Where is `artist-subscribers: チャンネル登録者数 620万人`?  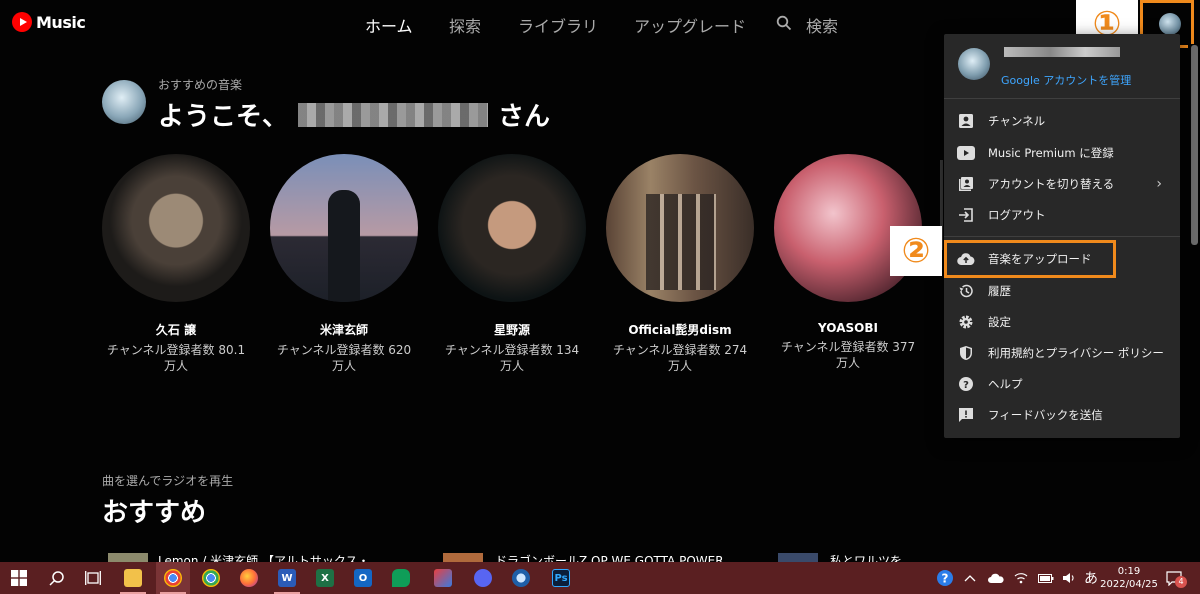 artist-subscribers: チャンネル登録者数 620万人 is located at coordinates (344, 358).